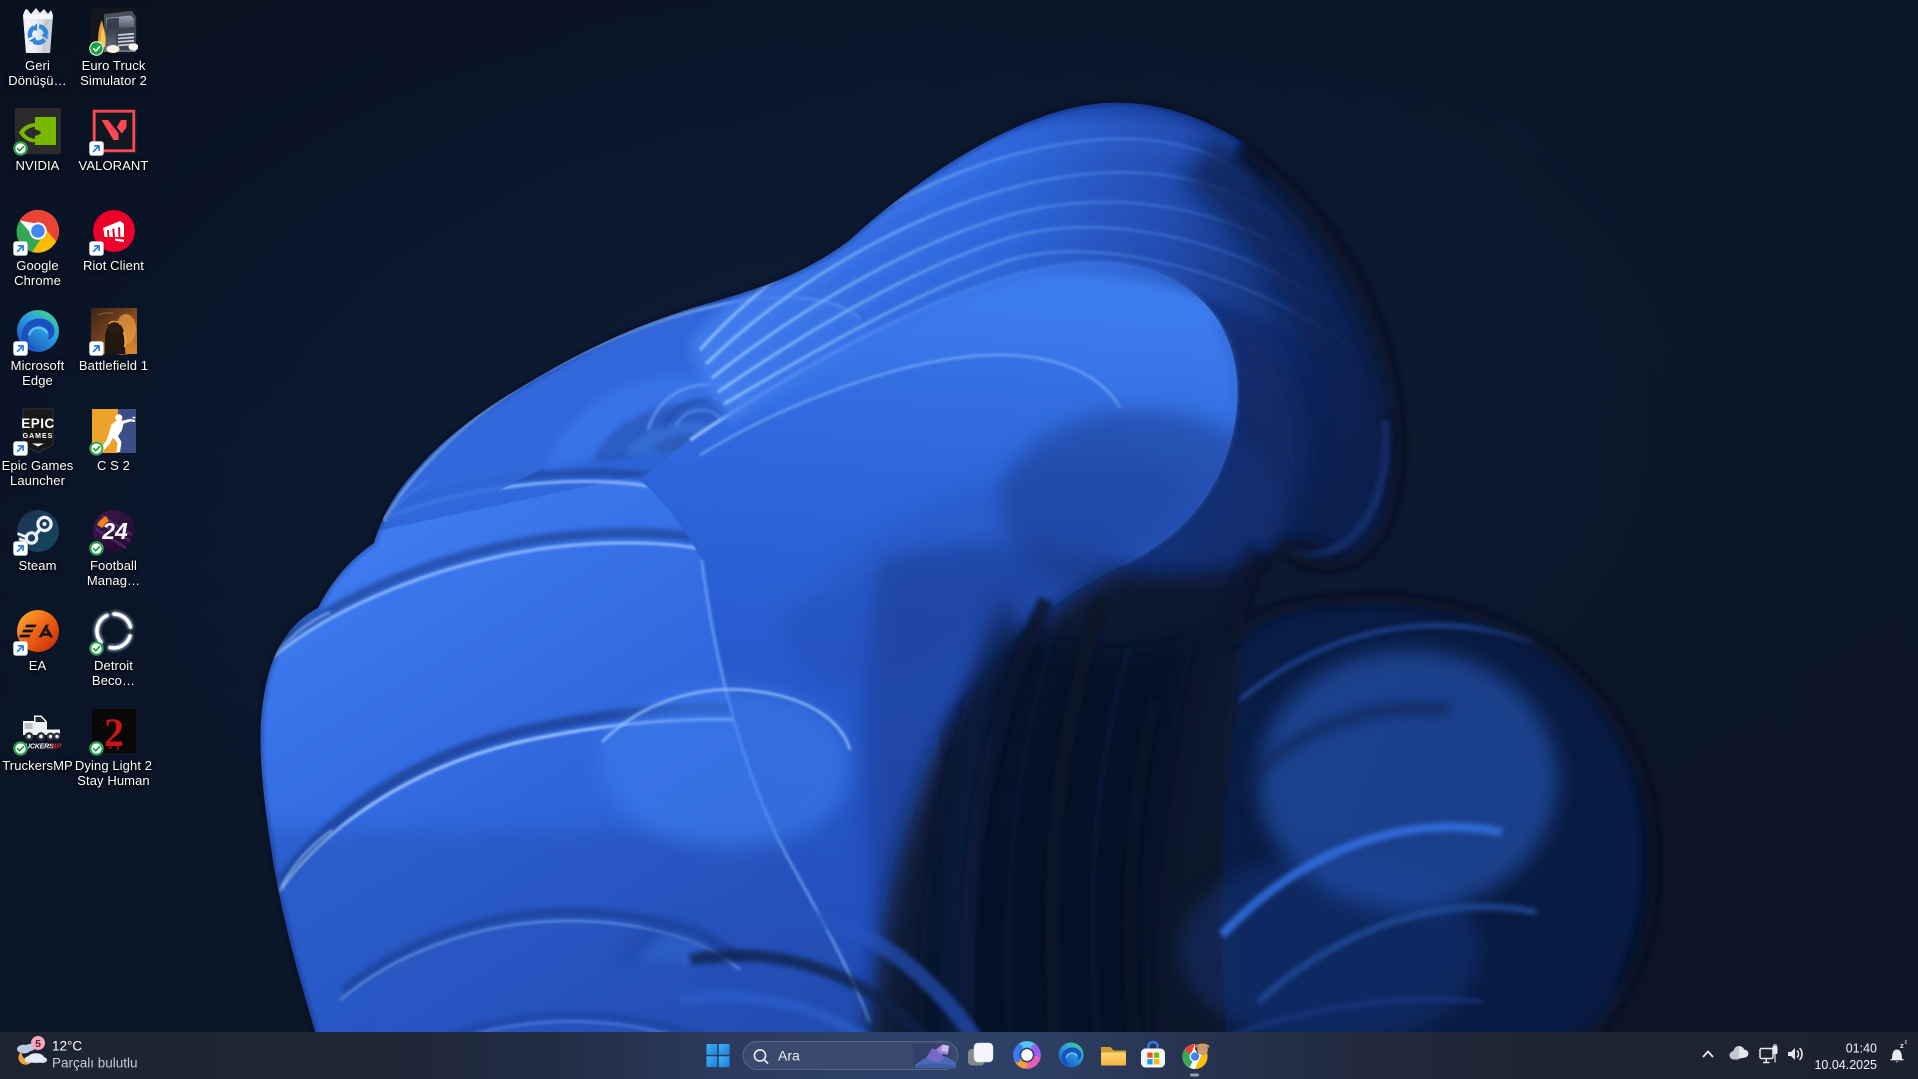 Image resolution: width=1918 pixels, height=1079 pixels. Describe the element at coordinates (114, 531) in the screenshot. I see `svg-text: 24` at that location.